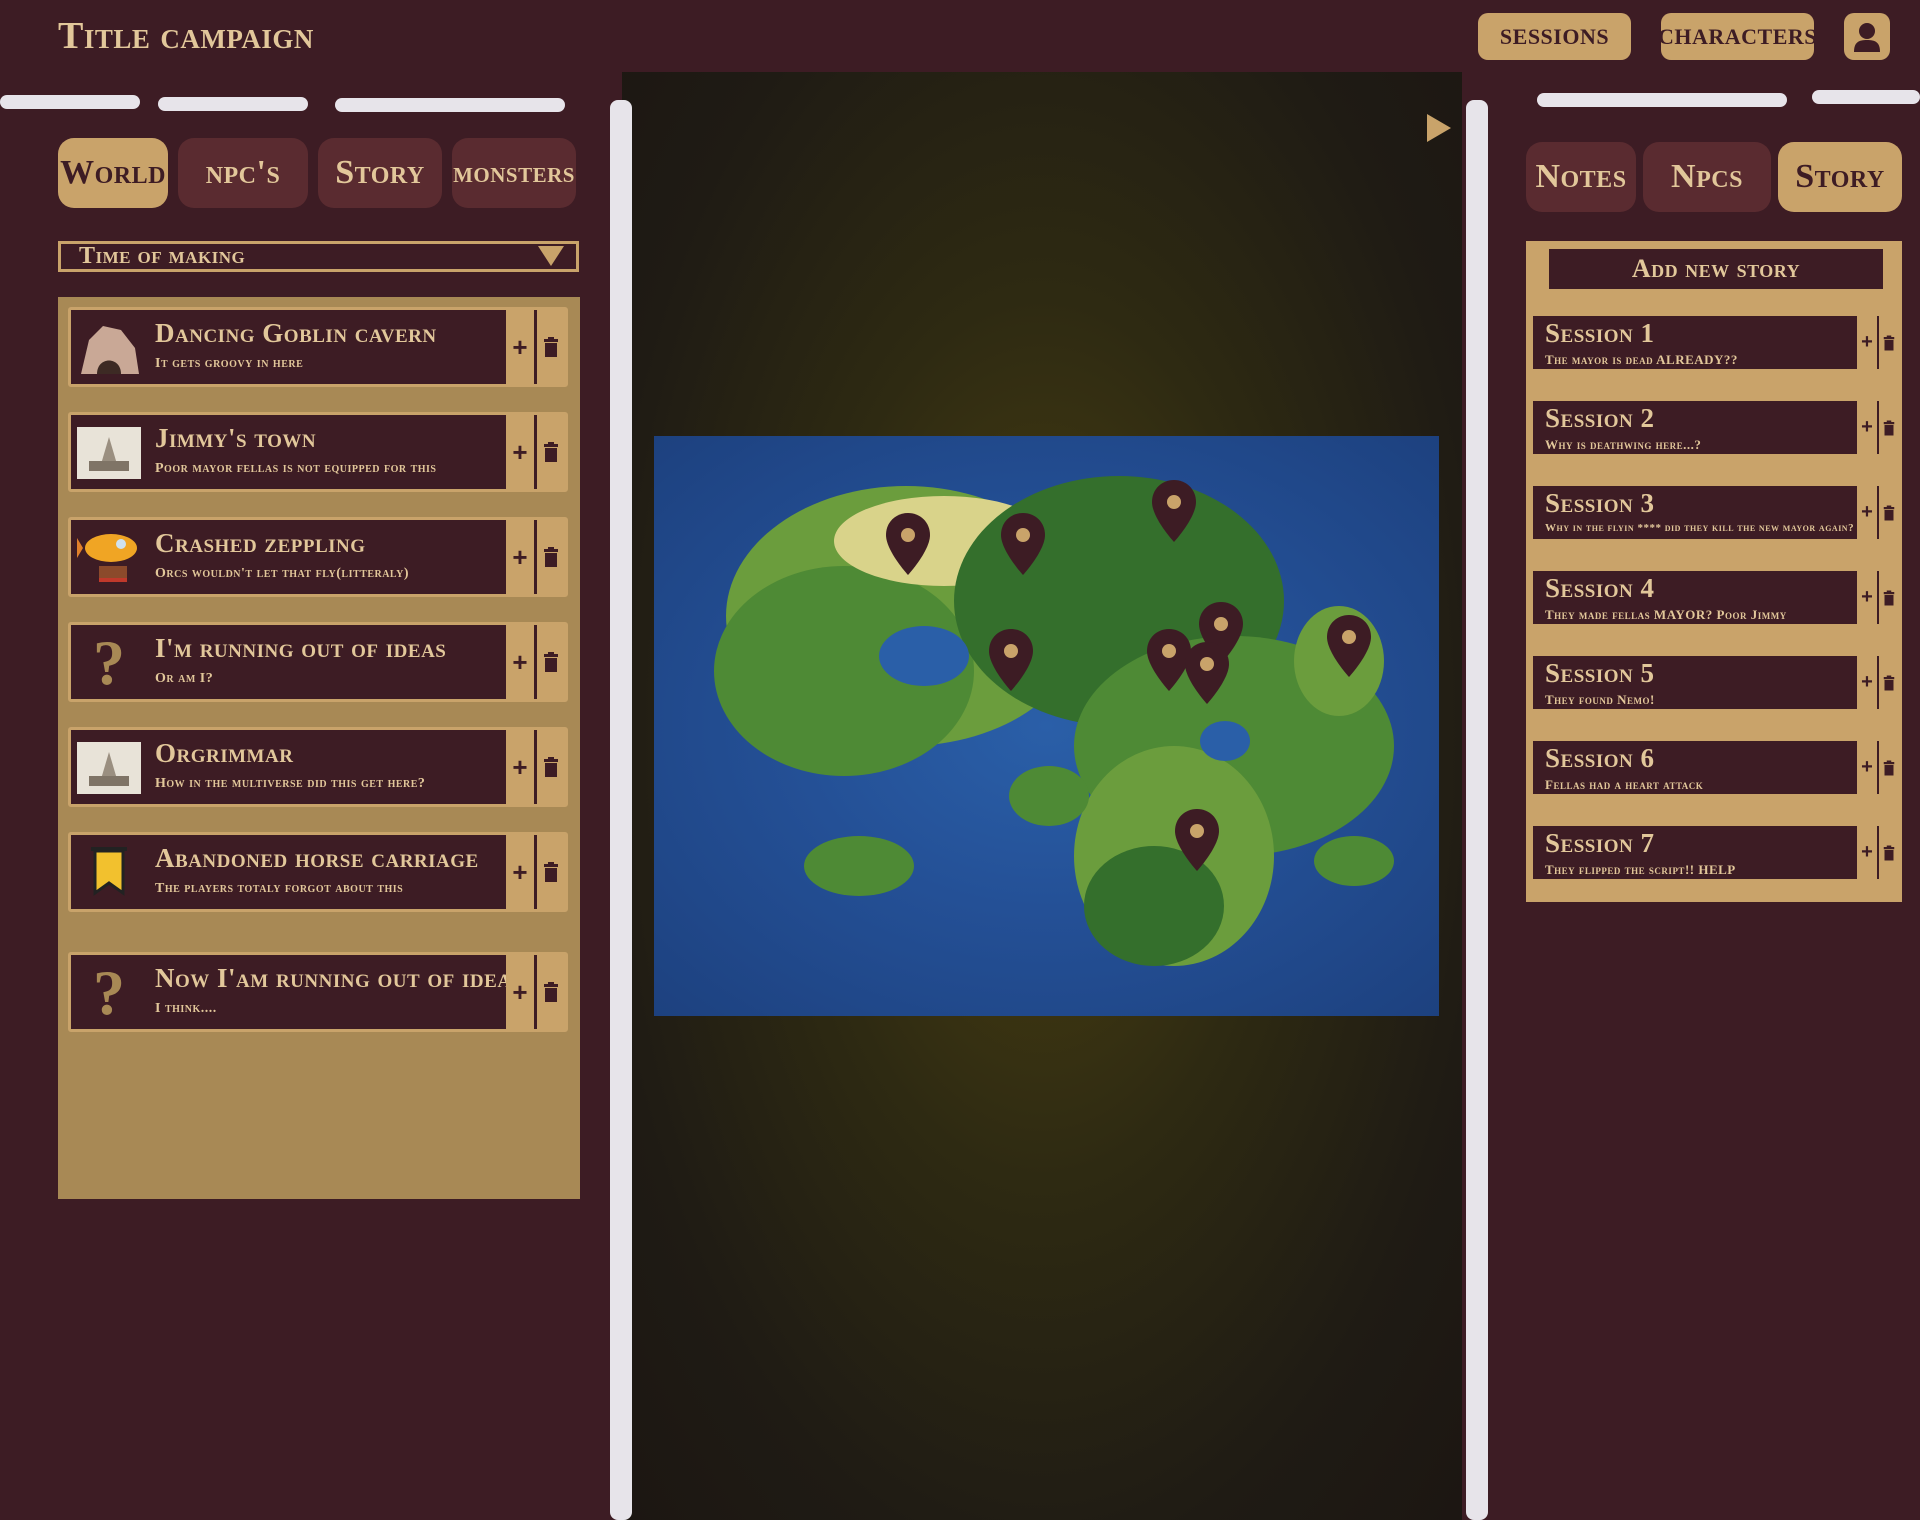  I want to click on list-item: ? I'm running out of ideas Or am I? +, so click(318, 662).